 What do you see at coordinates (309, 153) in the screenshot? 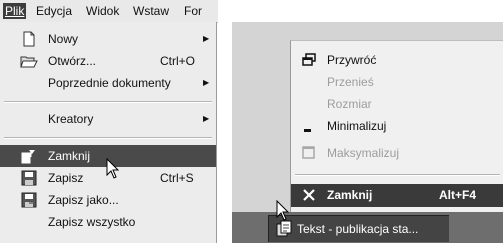
I see `maximize-icon` at bounding box center [309, 153].